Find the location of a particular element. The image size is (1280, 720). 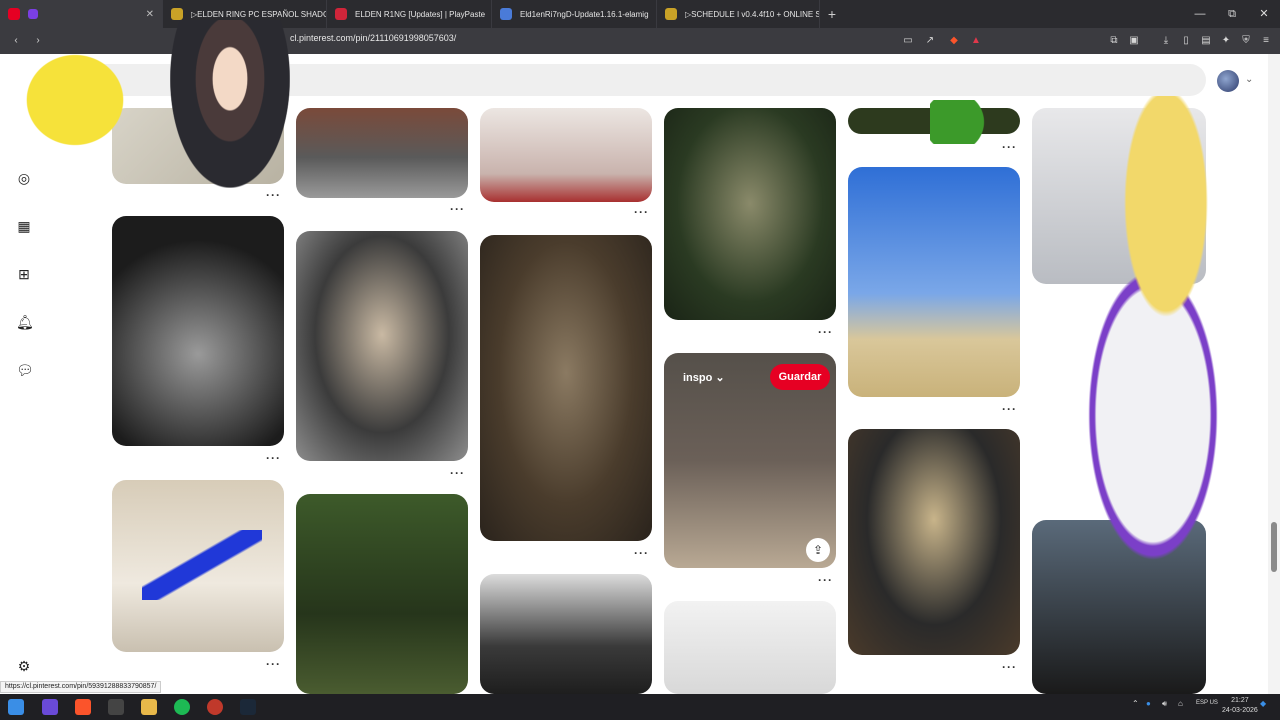

tab-elden-ring-update: Eld1enRi7ngD-Update1.16.1-elamig is located at coordinates (574, 14).